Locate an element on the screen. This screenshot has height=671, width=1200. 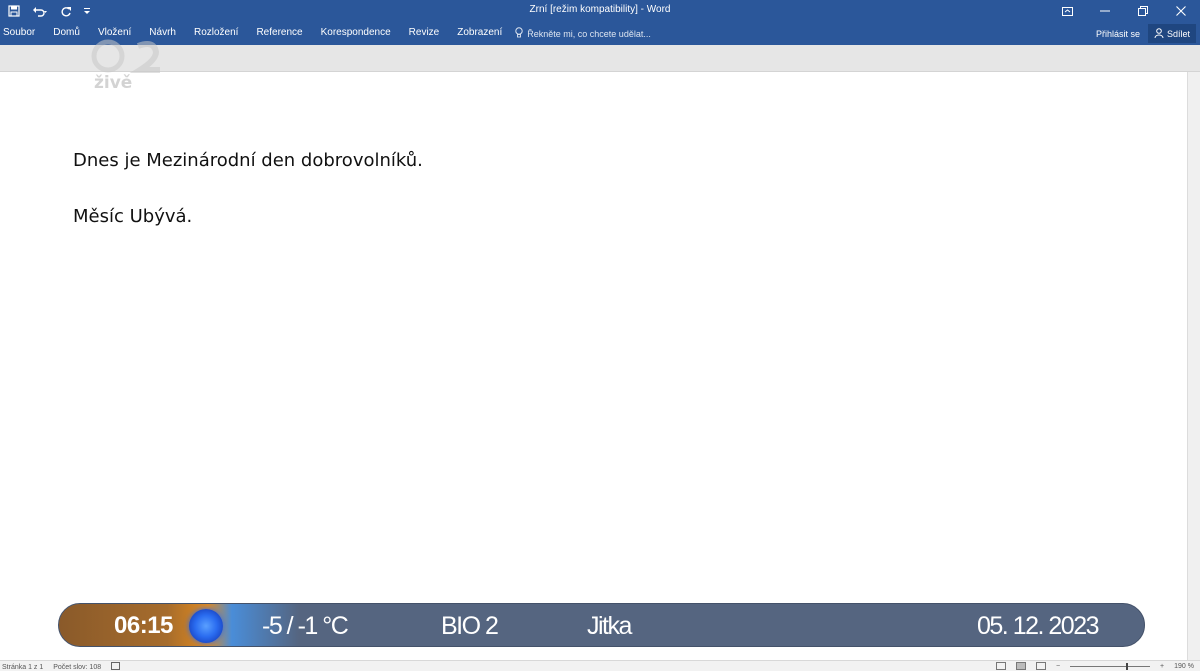
ticker-channel: BIO 2 is located at coordinates (470, 626).